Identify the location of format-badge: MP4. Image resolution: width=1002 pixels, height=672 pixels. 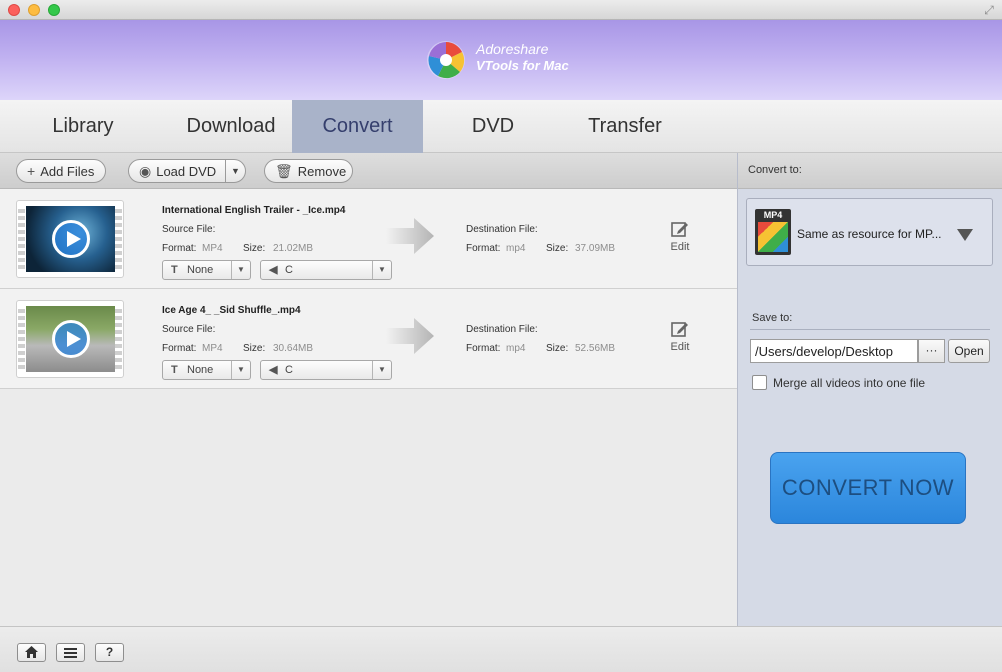
(773, 215).